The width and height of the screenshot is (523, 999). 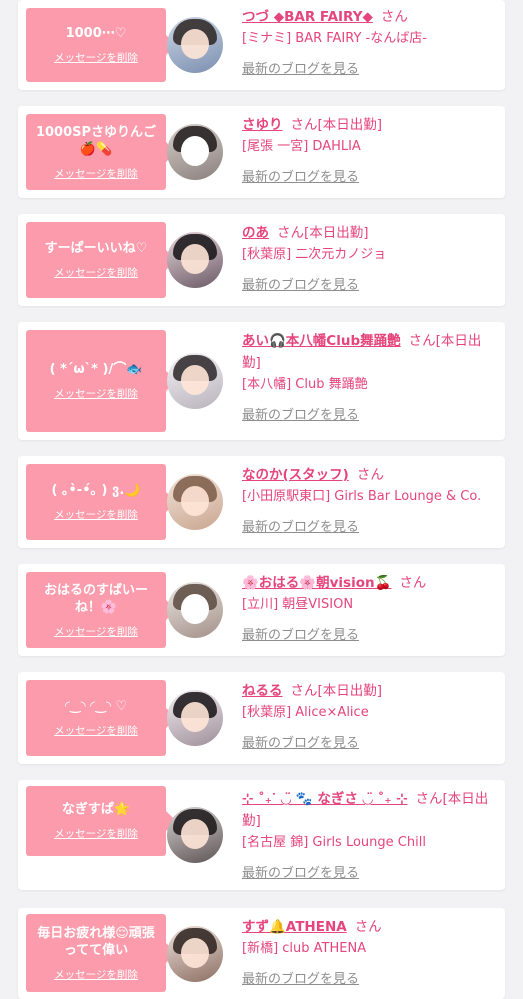 What do you see at coordinates (295, 475) in the screenshot?
I see `cast-name-link: なのか(スタッフ)` at bounding box center [295, 475].